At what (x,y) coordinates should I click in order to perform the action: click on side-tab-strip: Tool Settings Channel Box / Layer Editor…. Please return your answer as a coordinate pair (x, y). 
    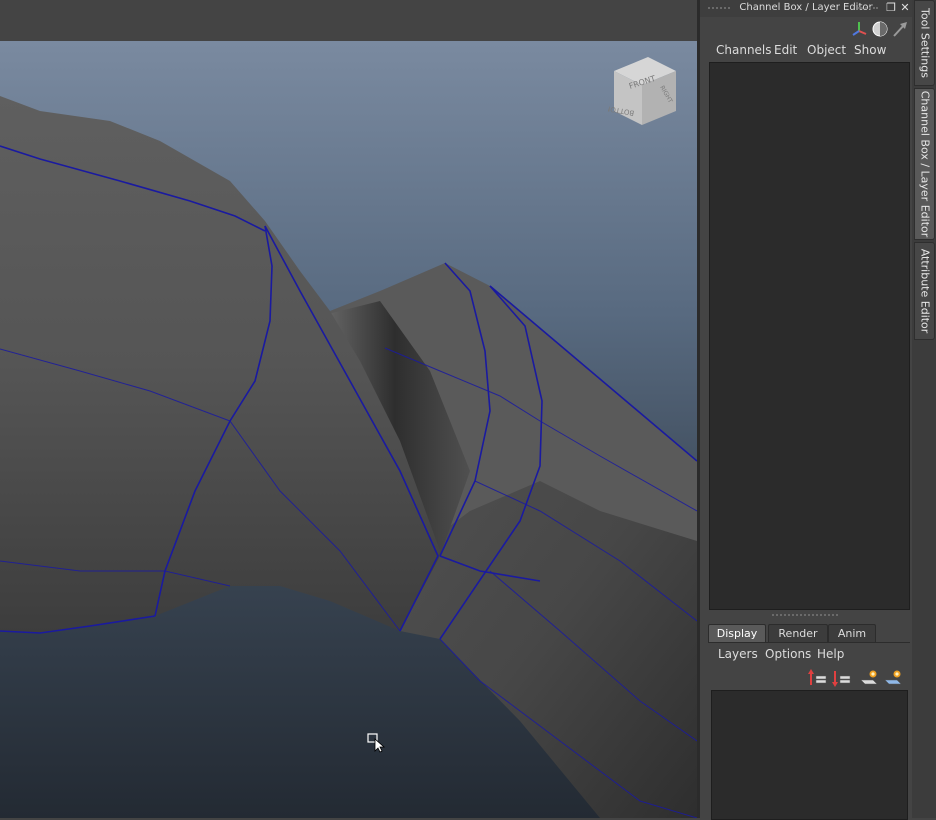
    Looking at the image, I should click on (924, 409).